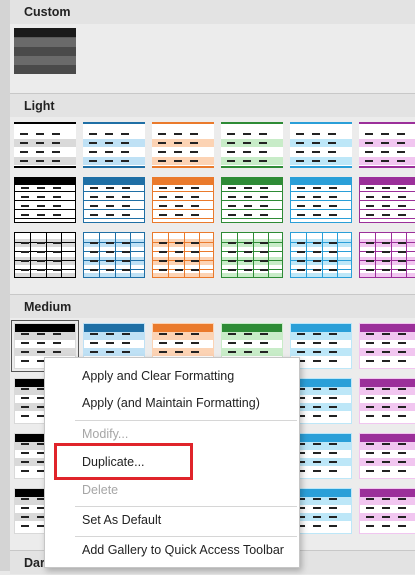  Describe the element at coordinates (123, 461) in the screenshot. I see `duplicate-highlight-box` at that location.